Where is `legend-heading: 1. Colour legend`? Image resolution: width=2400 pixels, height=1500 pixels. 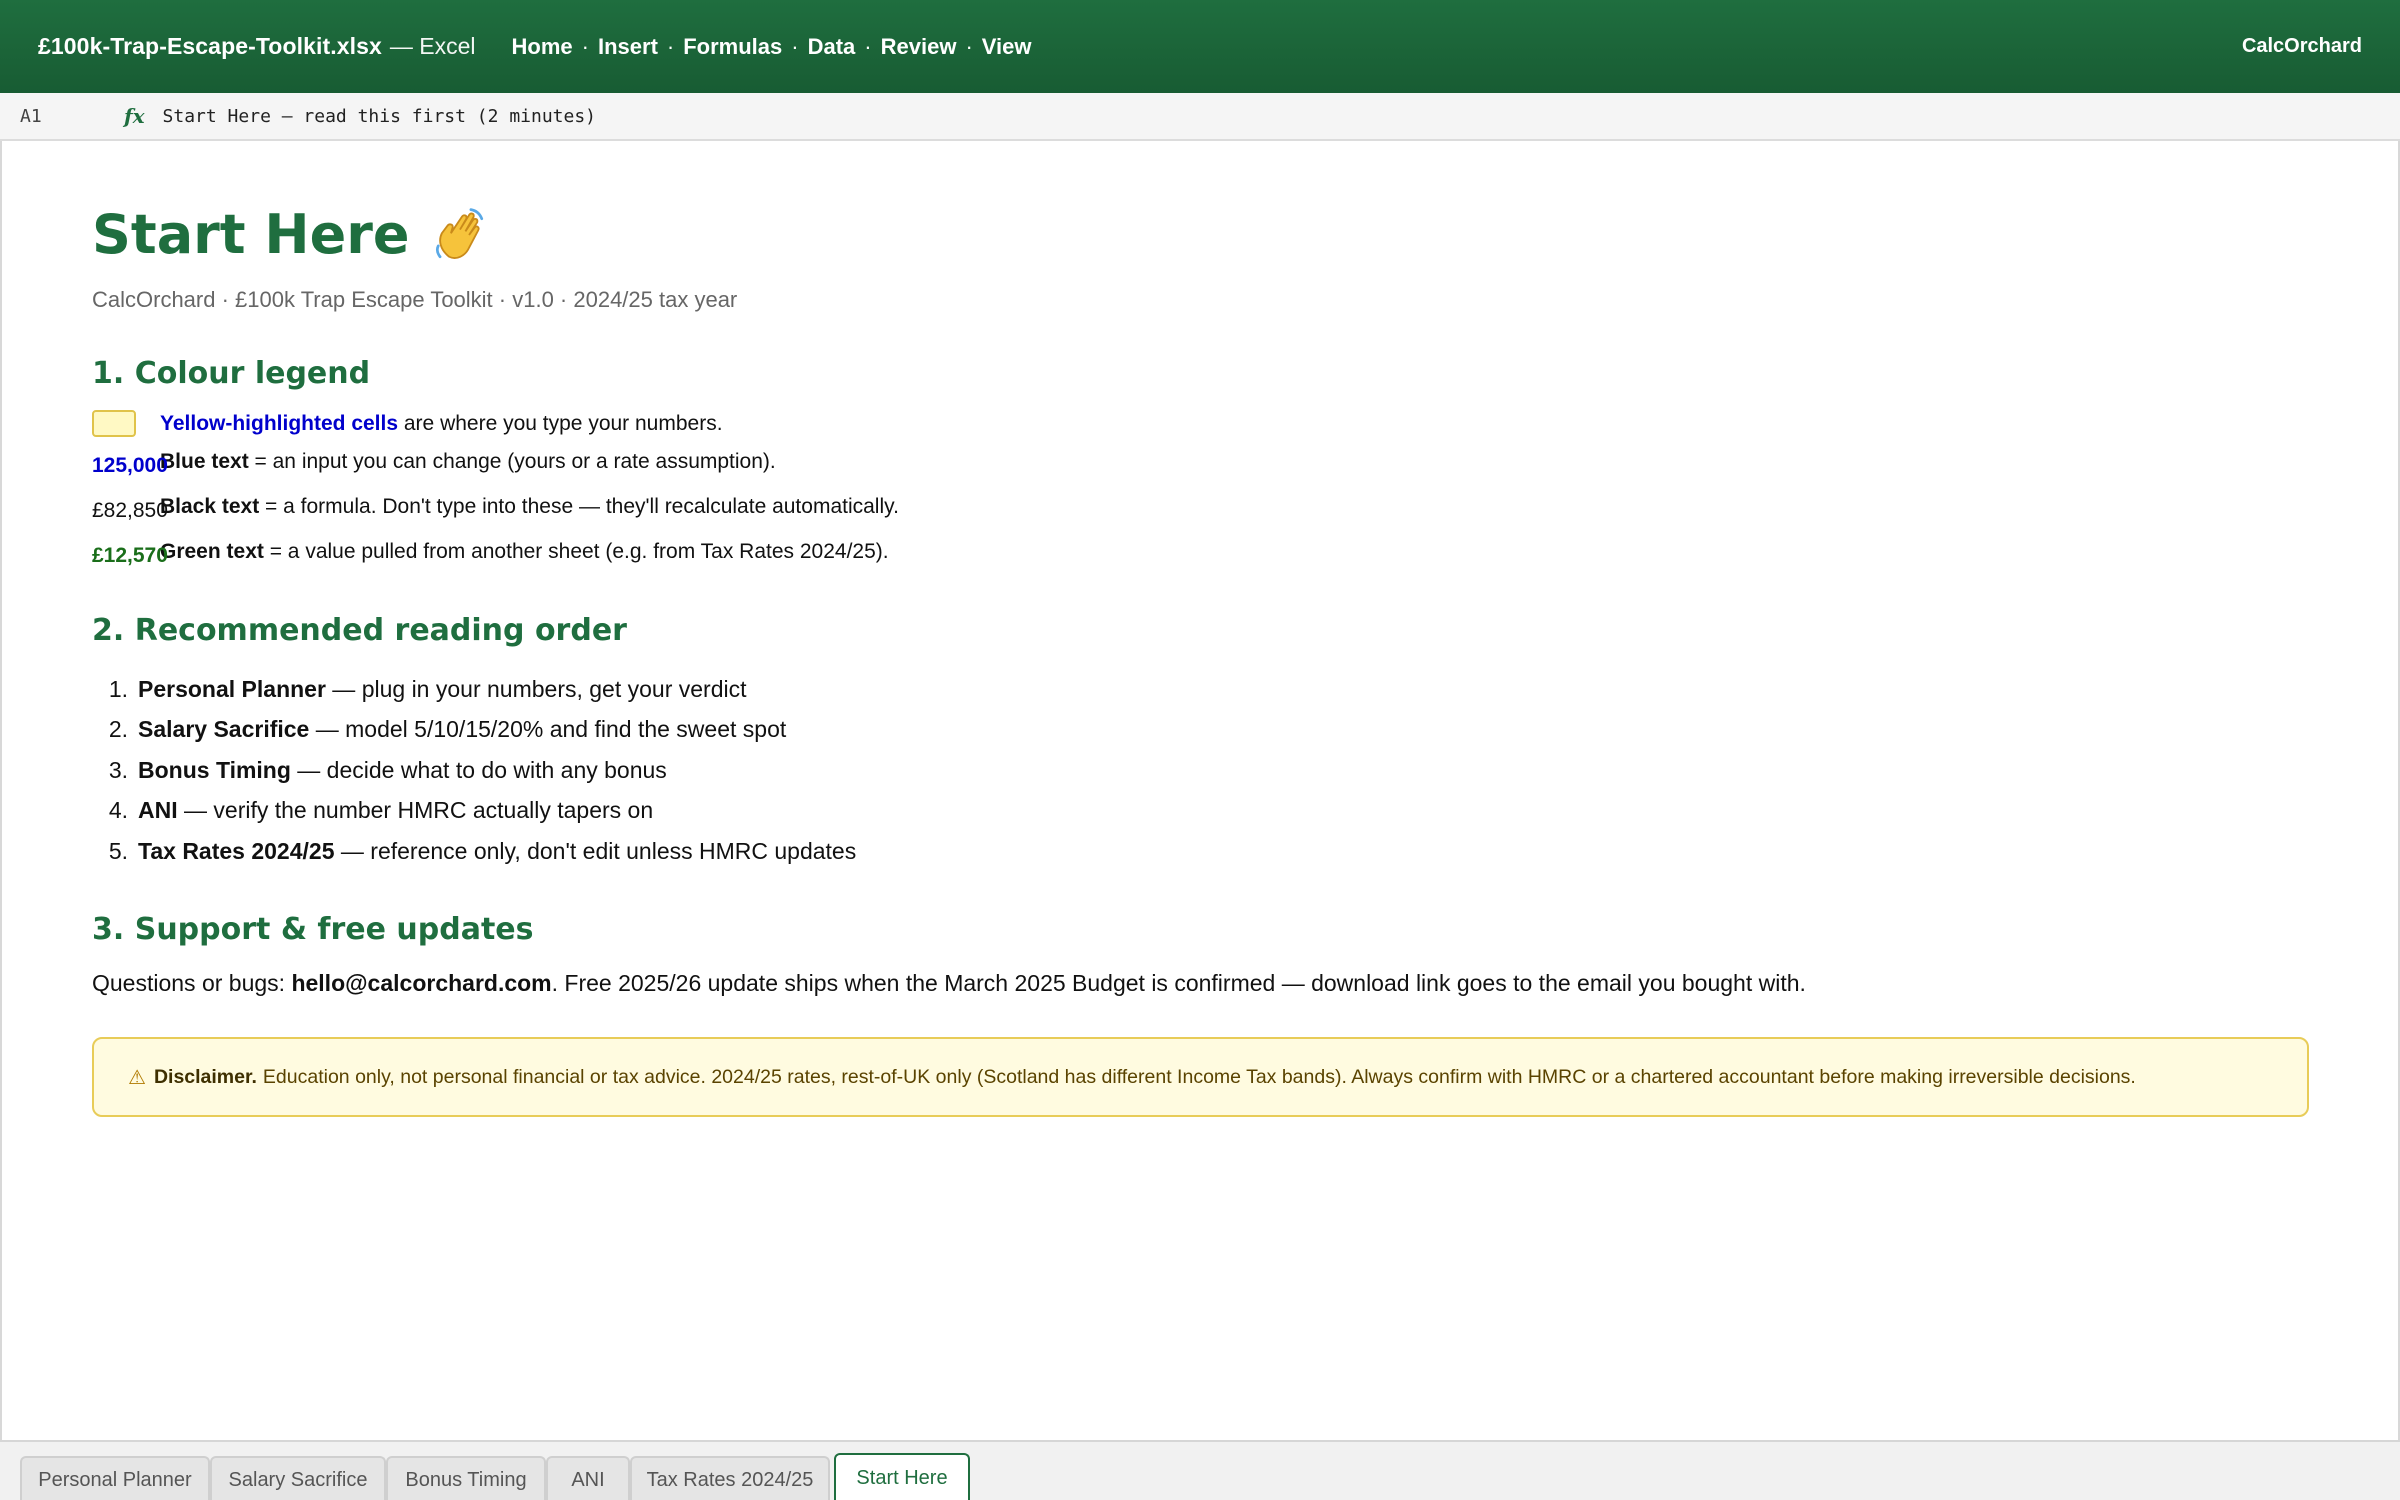
legend-heading: 1. Colour legend is located at coordinates (231, 373).